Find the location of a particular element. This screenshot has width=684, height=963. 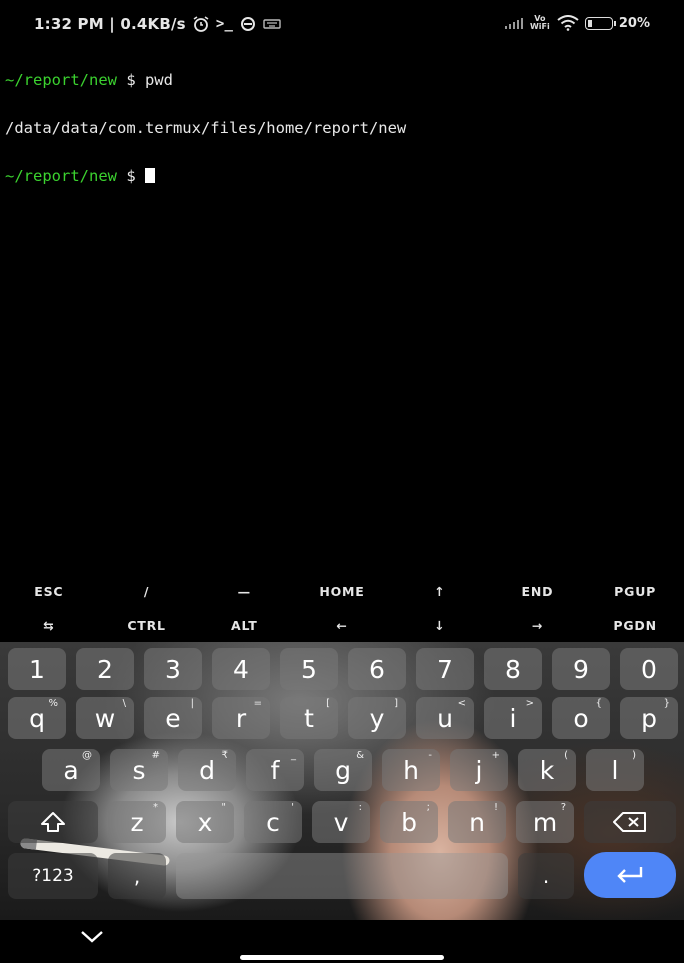

key-secondary-label: \ is located at coordinates (124, 703).